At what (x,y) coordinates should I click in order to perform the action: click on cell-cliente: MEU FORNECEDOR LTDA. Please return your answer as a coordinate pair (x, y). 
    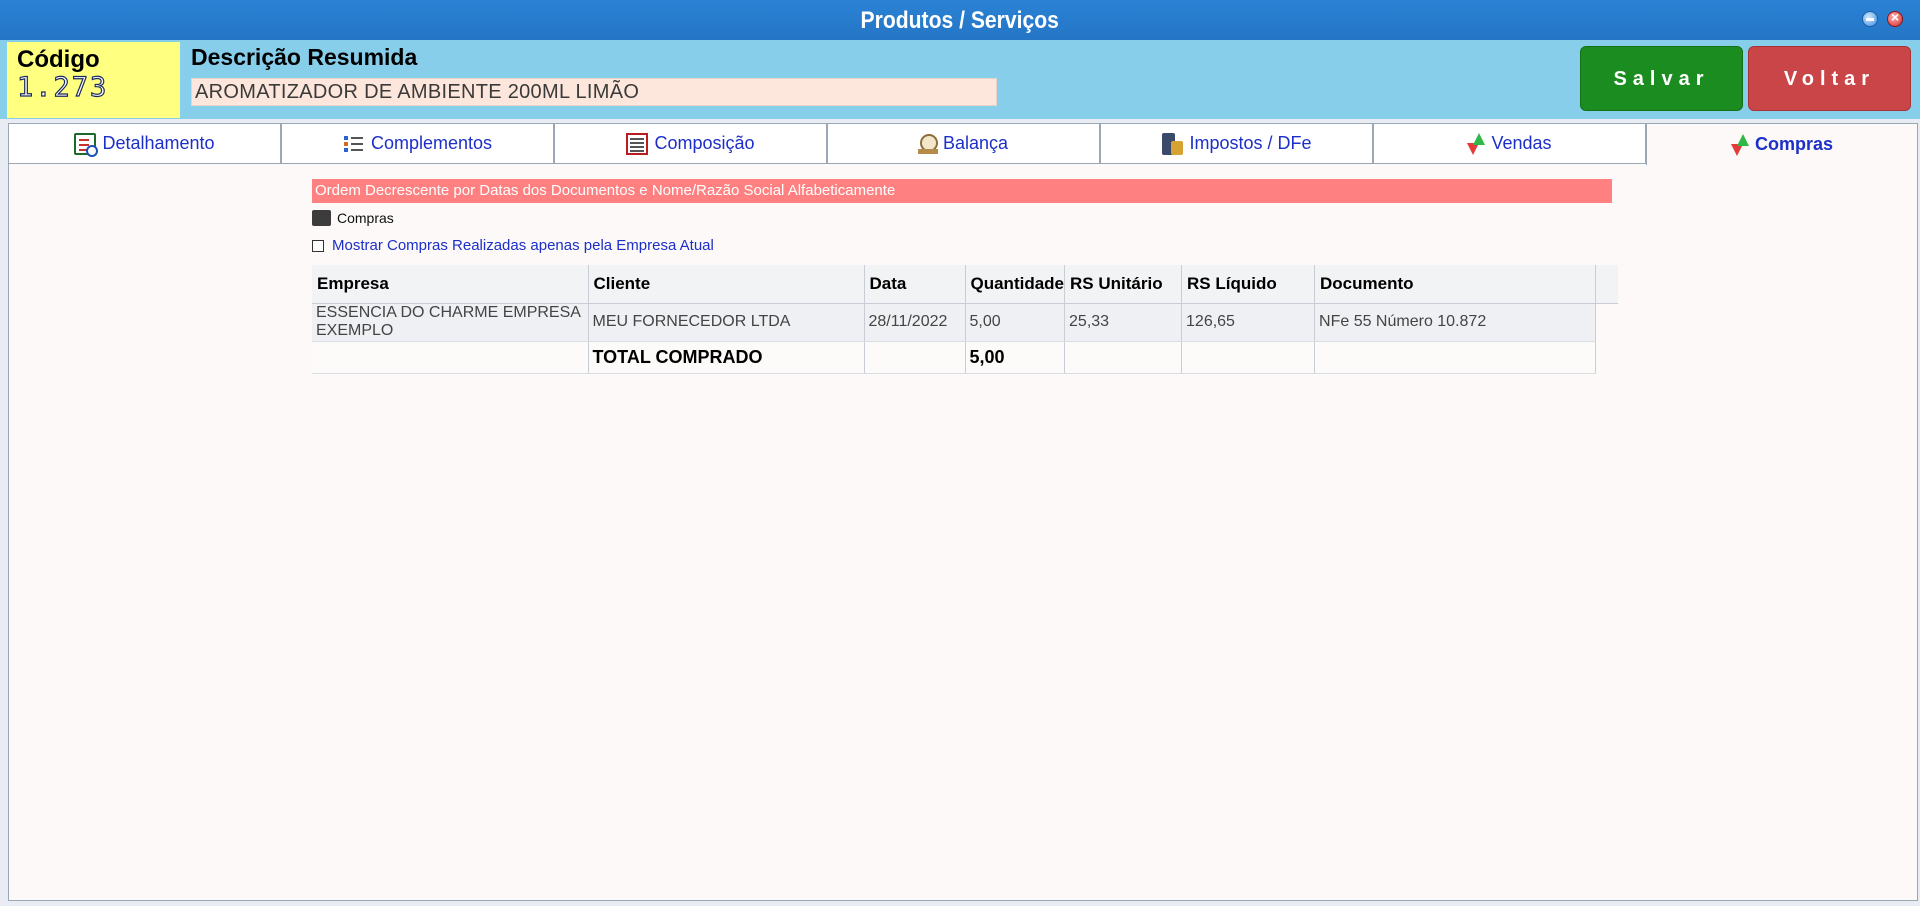
    Looking at the image, I should click on (726, 322).